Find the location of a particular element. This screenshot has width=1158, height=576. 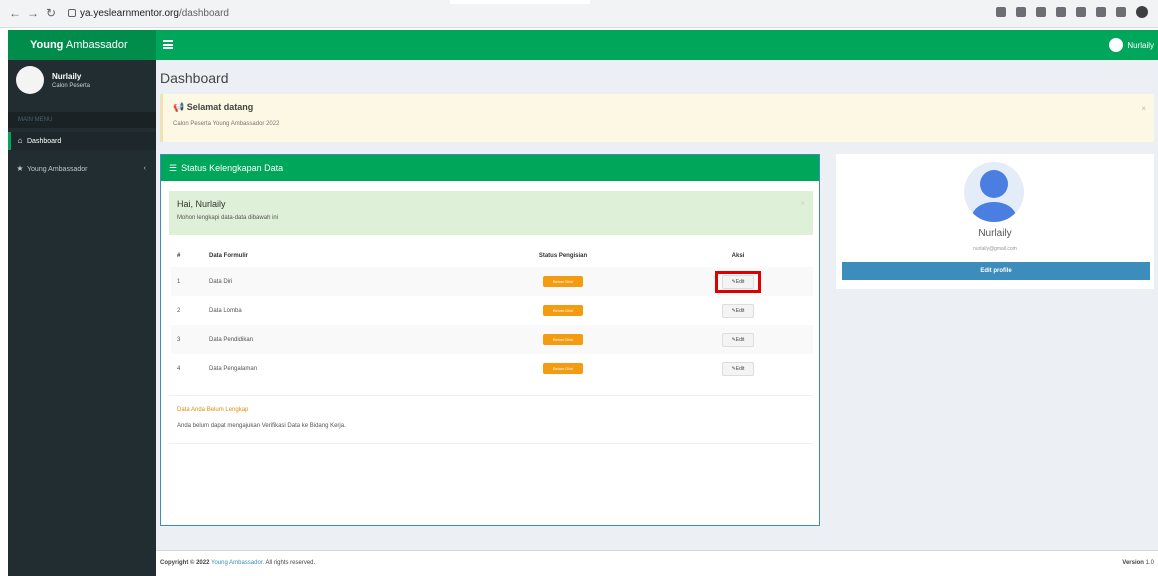

back-icon: ← is located at coordinates (15, 13).